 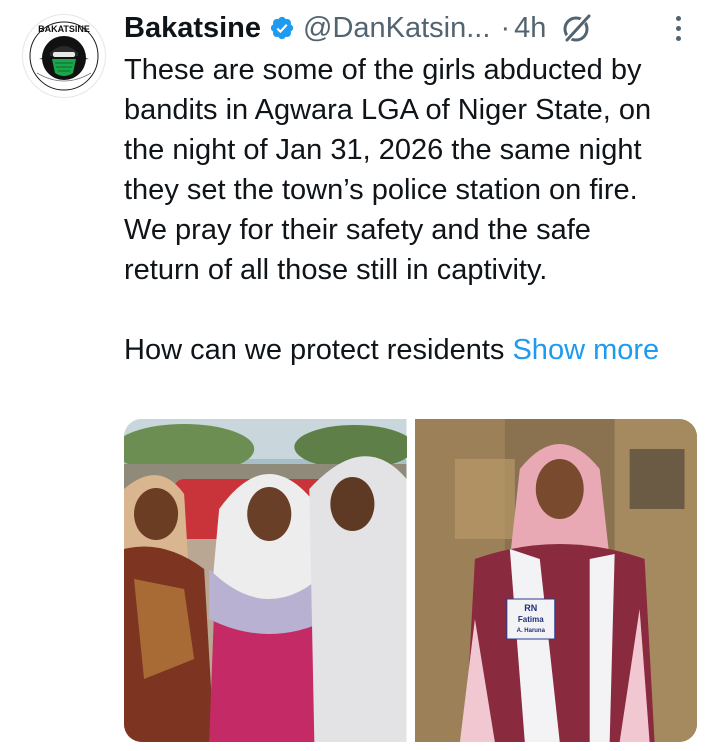 What do you see at coordinates (192, 28) in the screenshot?
I see `display-name: Bakatsine` at bounding box center [192, 28].